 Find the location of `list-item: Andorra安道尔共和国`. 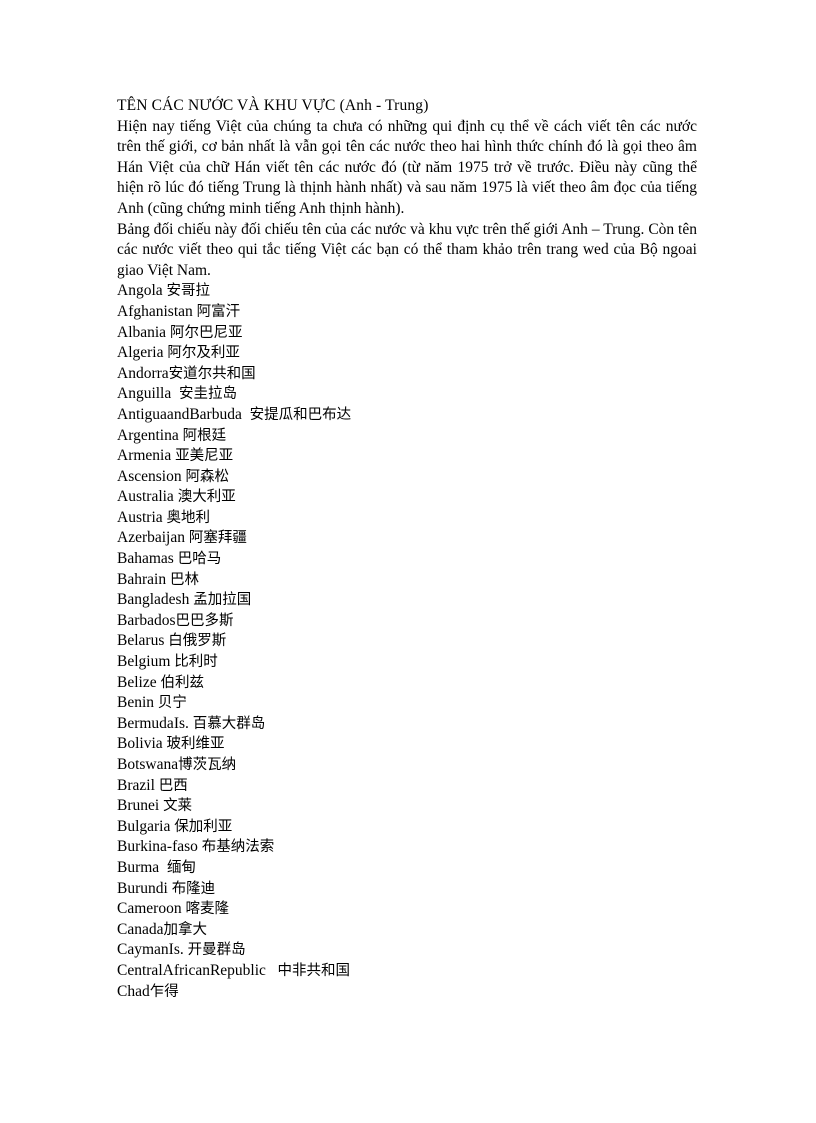

list-item: Andorra安道尔共和国 is located at coordinates (407, 374).